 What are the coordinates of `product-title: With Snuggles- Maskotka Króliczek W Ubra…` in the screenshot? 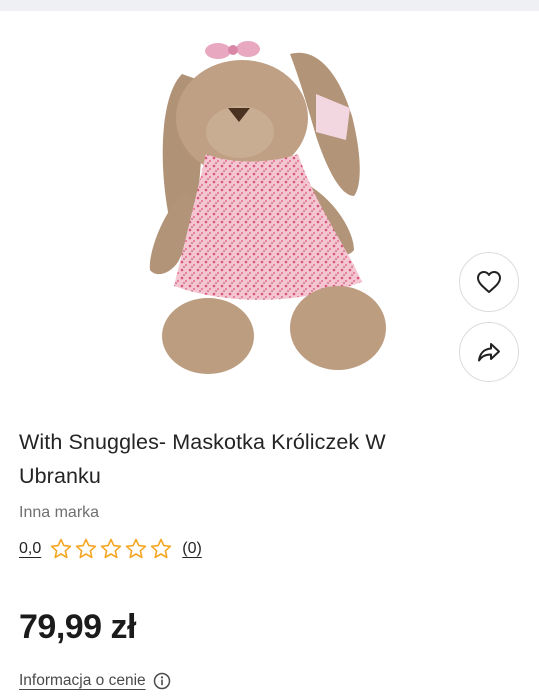 It's located at (254, 459).